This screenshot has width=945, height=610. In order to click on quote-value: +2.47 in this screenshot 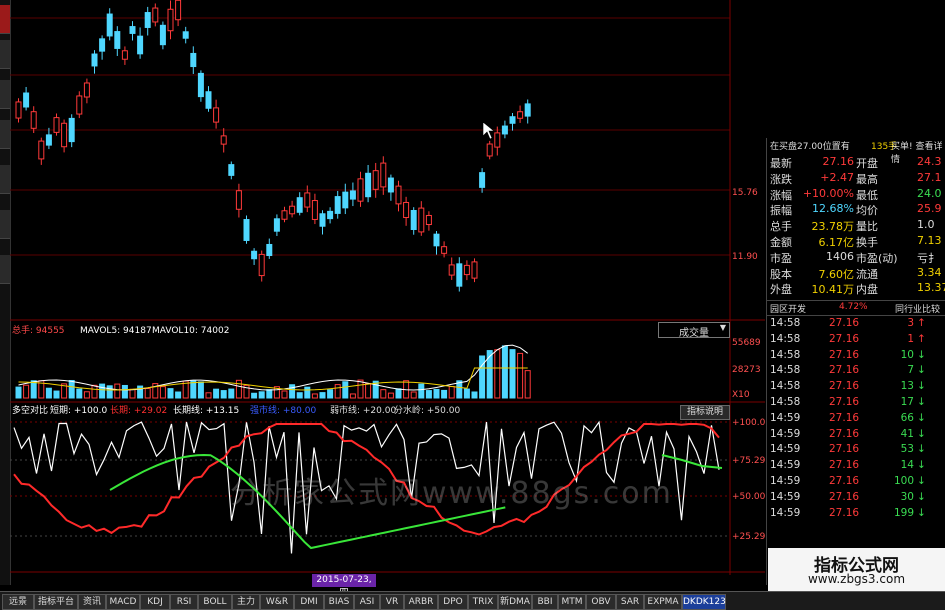, I will do `click(837, 177)`.